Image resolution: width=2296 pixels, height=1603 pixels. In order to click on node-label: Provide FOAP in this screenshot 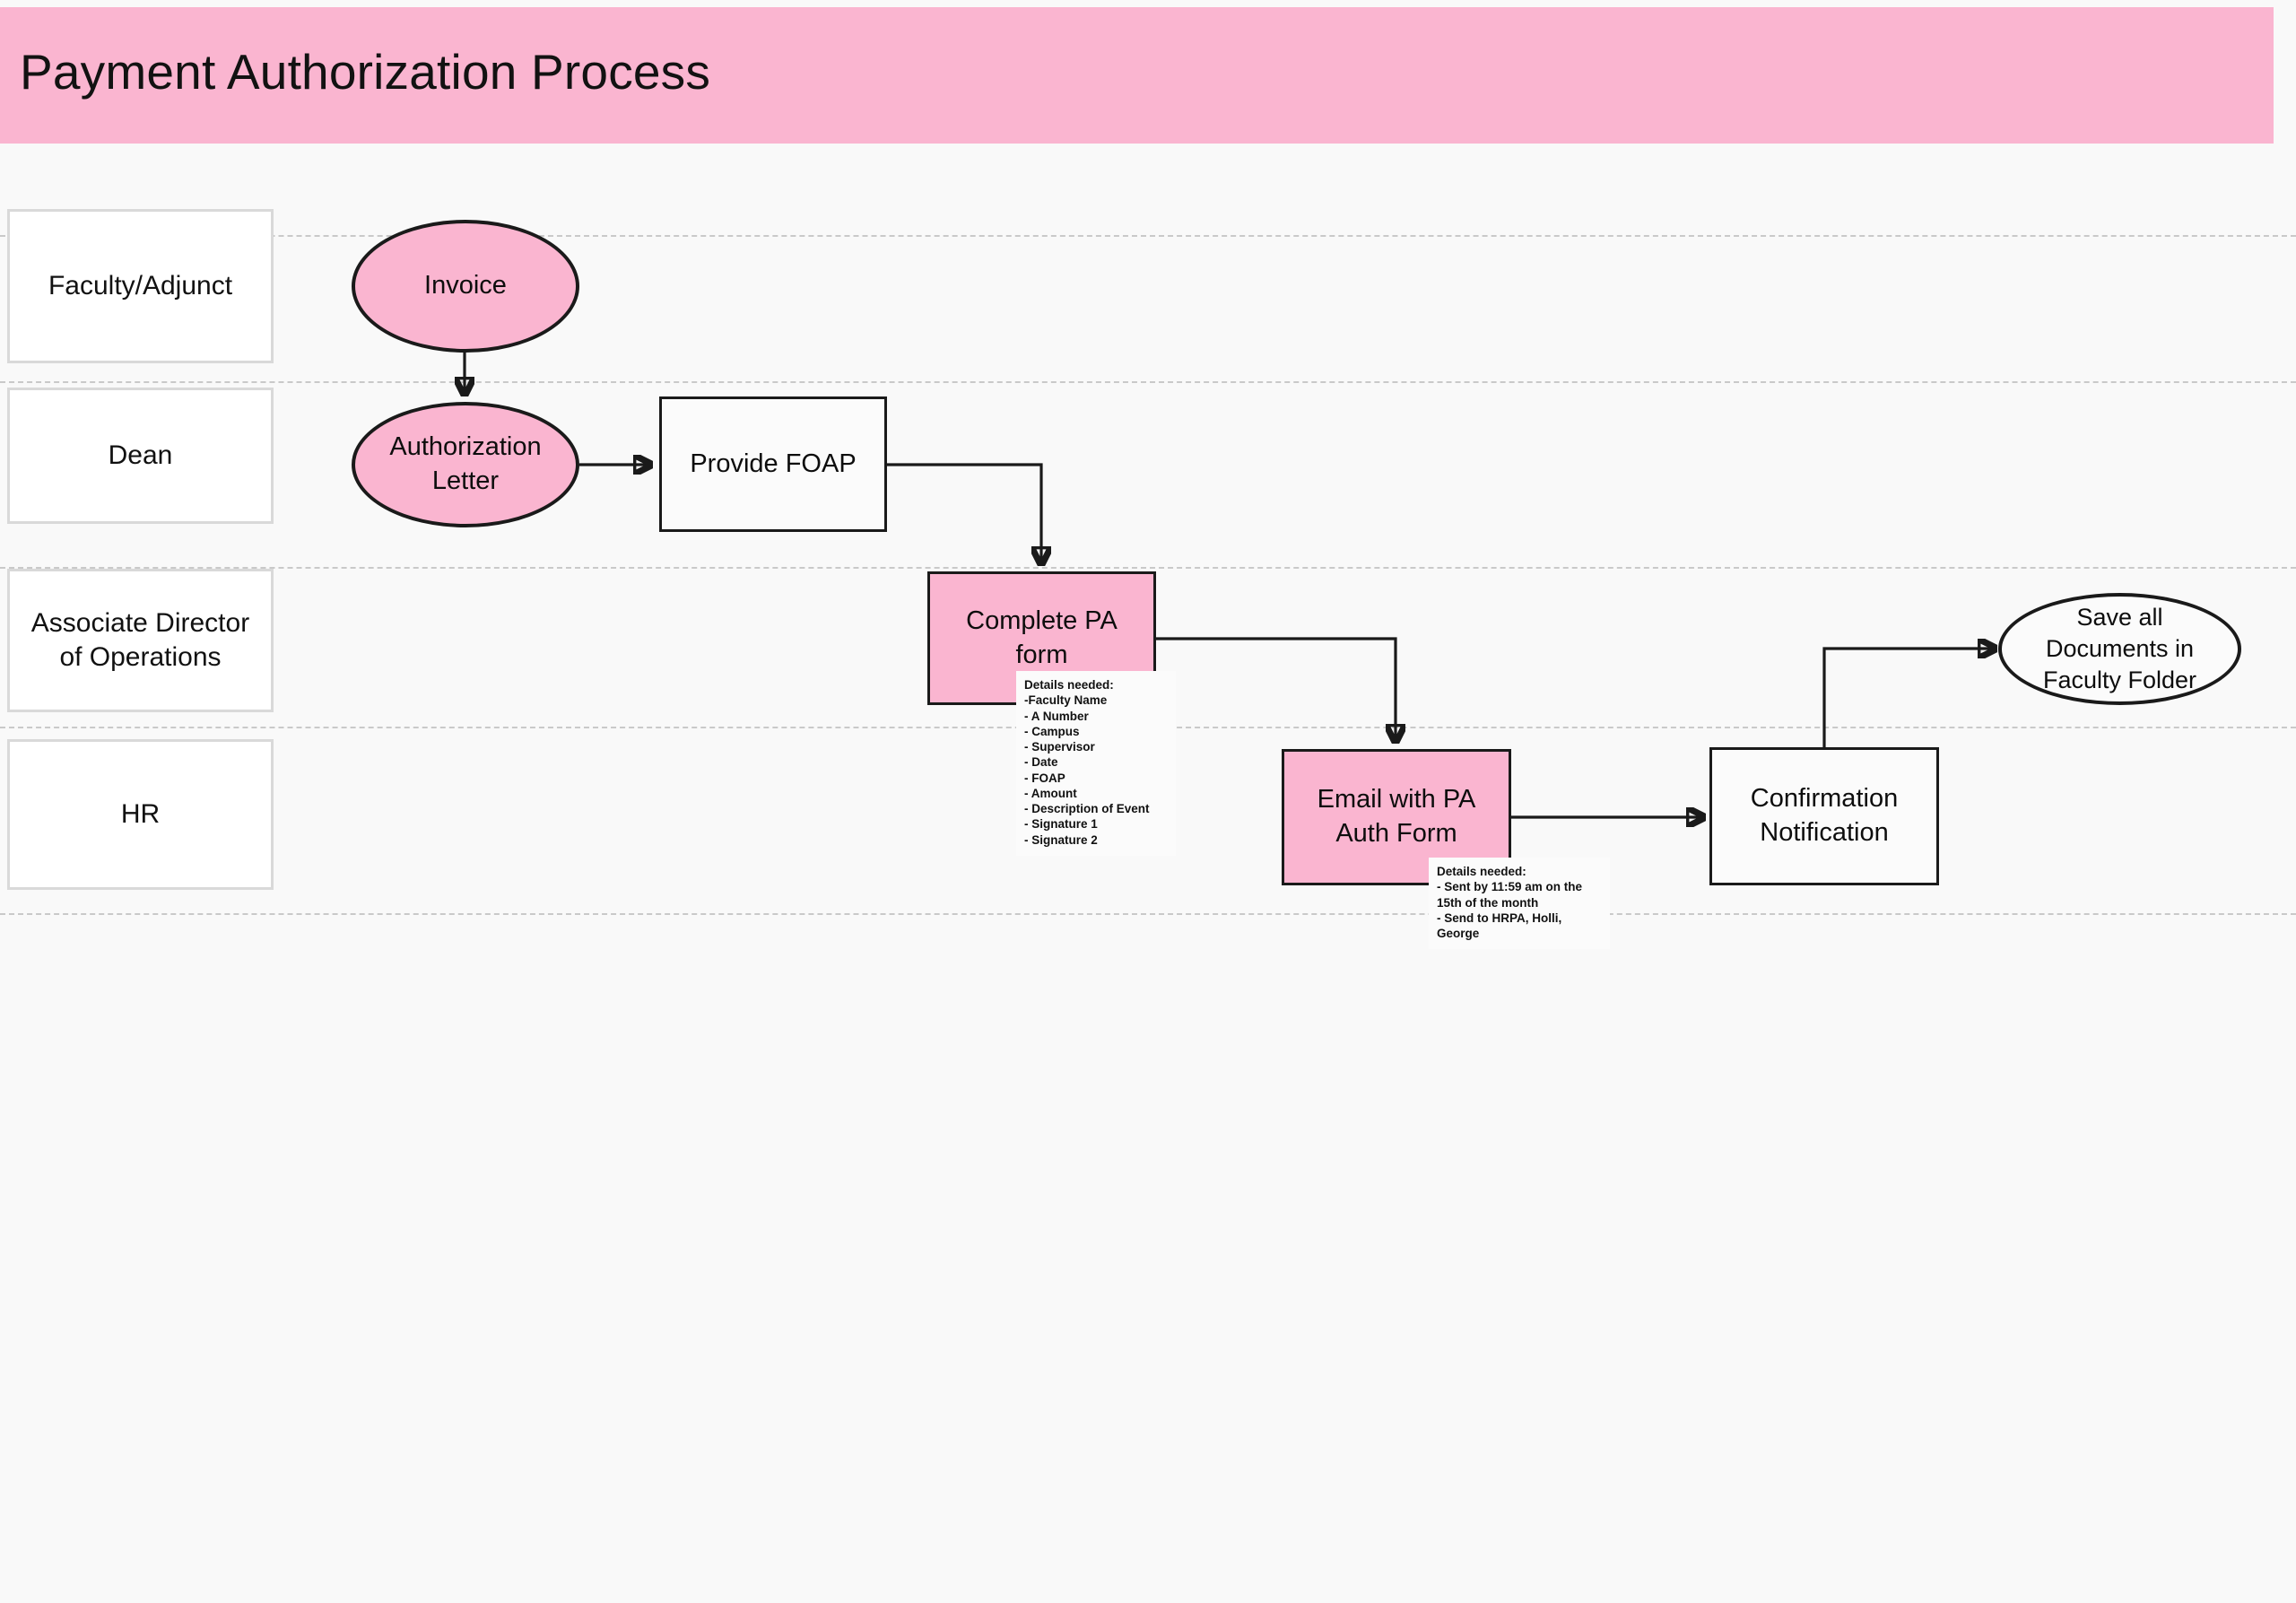, I will do `click(773, 464)`.